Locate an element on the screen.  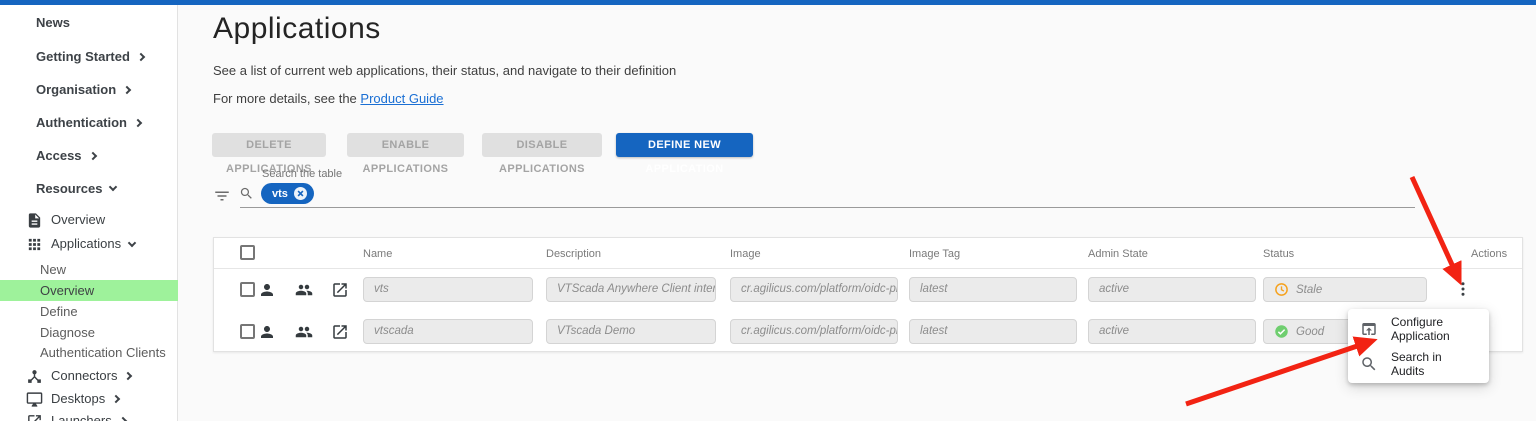
check-circle-icon is located at coordinates (1281, 331).